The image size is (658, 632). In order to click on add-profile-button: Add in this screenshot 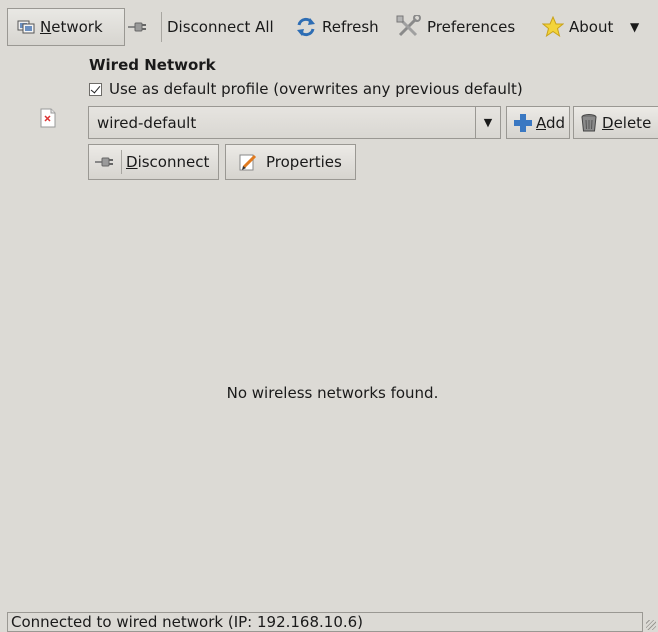, I will do `click(538, 122)`.